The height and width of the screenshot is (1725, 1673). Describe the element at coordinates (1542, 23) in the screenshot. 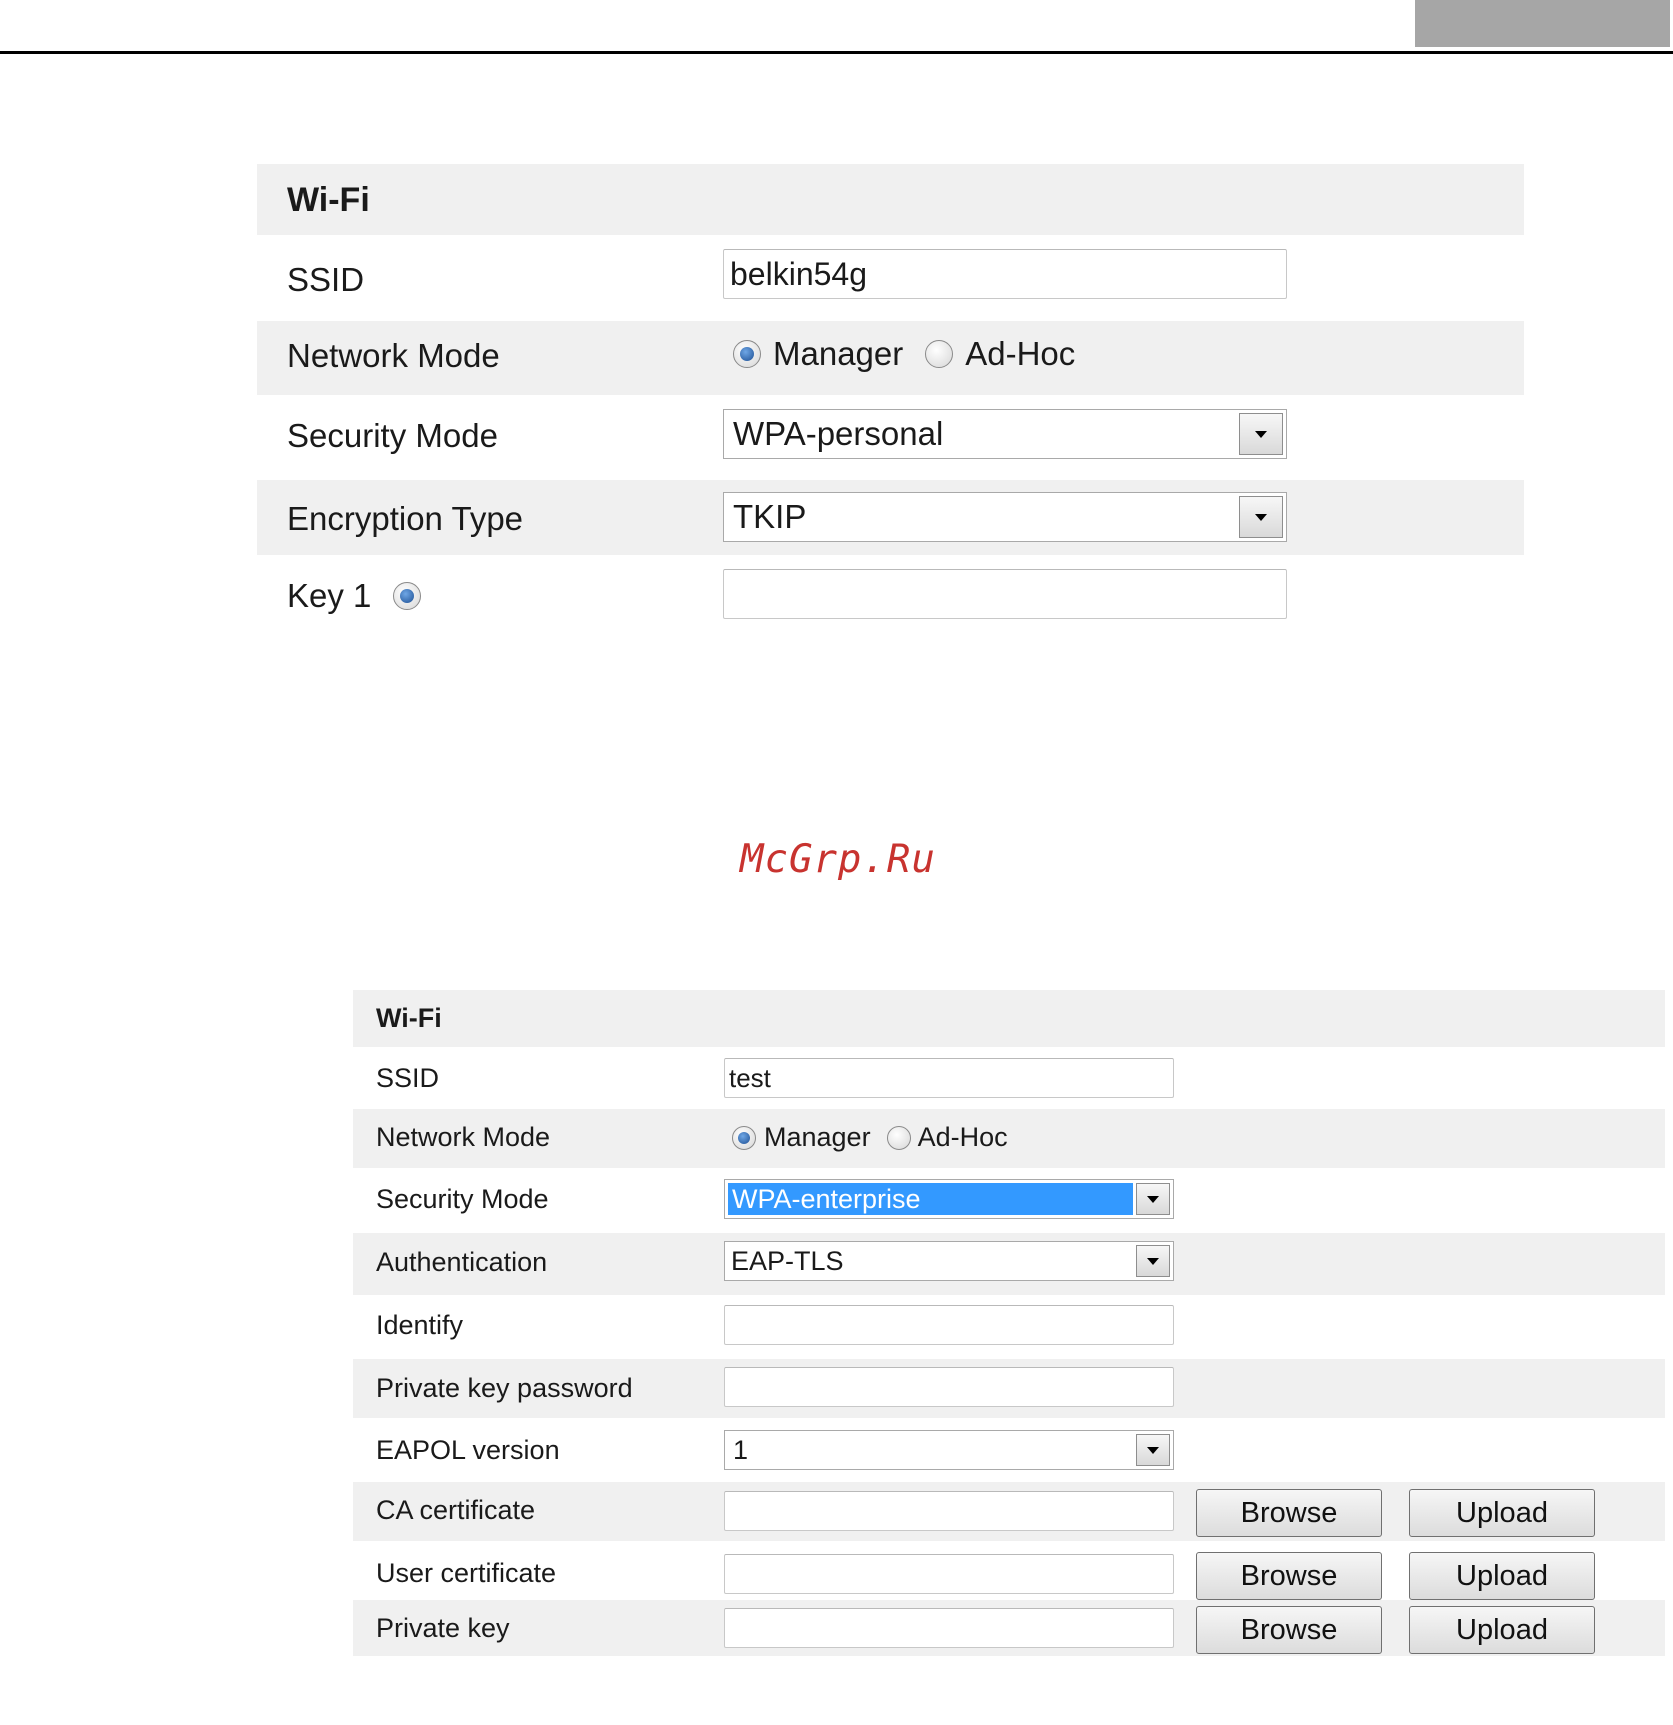

I see `header-tab-block` at that location.